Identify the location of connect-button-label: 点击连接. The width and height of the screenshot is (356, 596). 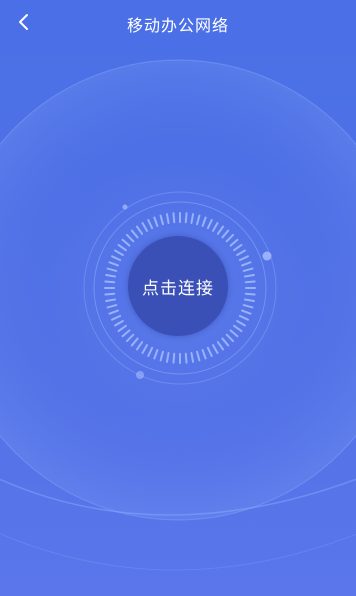
(178, 288).